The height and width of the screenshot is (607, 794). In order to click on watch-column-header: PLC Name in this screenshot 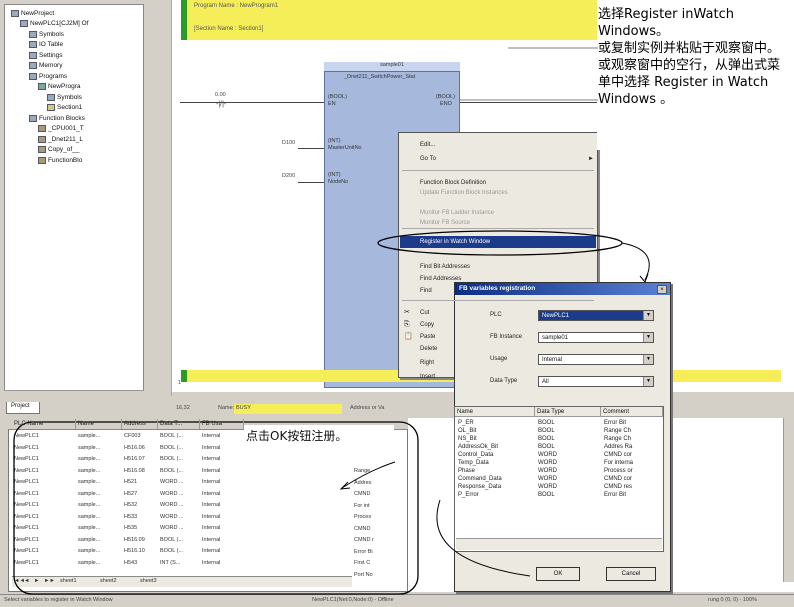, I will do `click(44, 424)`.